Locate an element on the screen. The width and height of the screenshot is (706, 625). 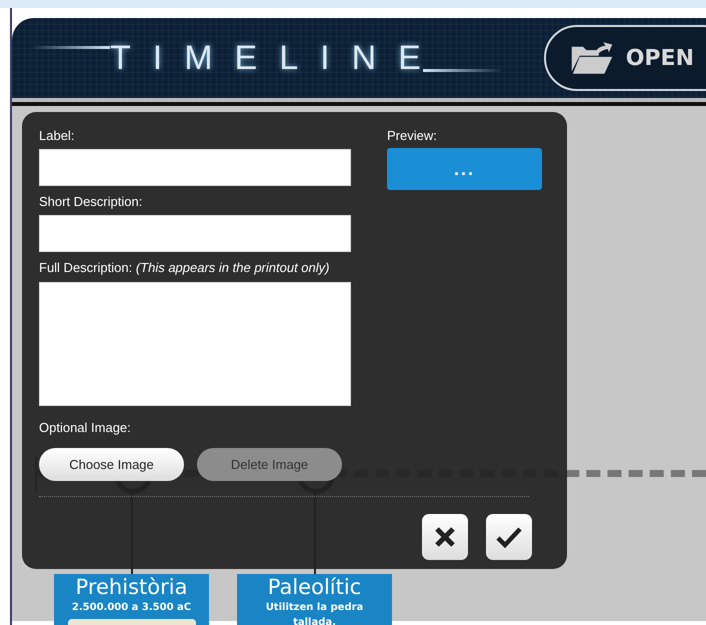
choose-image-button: Choose Image is located at coordinates (111, 464).